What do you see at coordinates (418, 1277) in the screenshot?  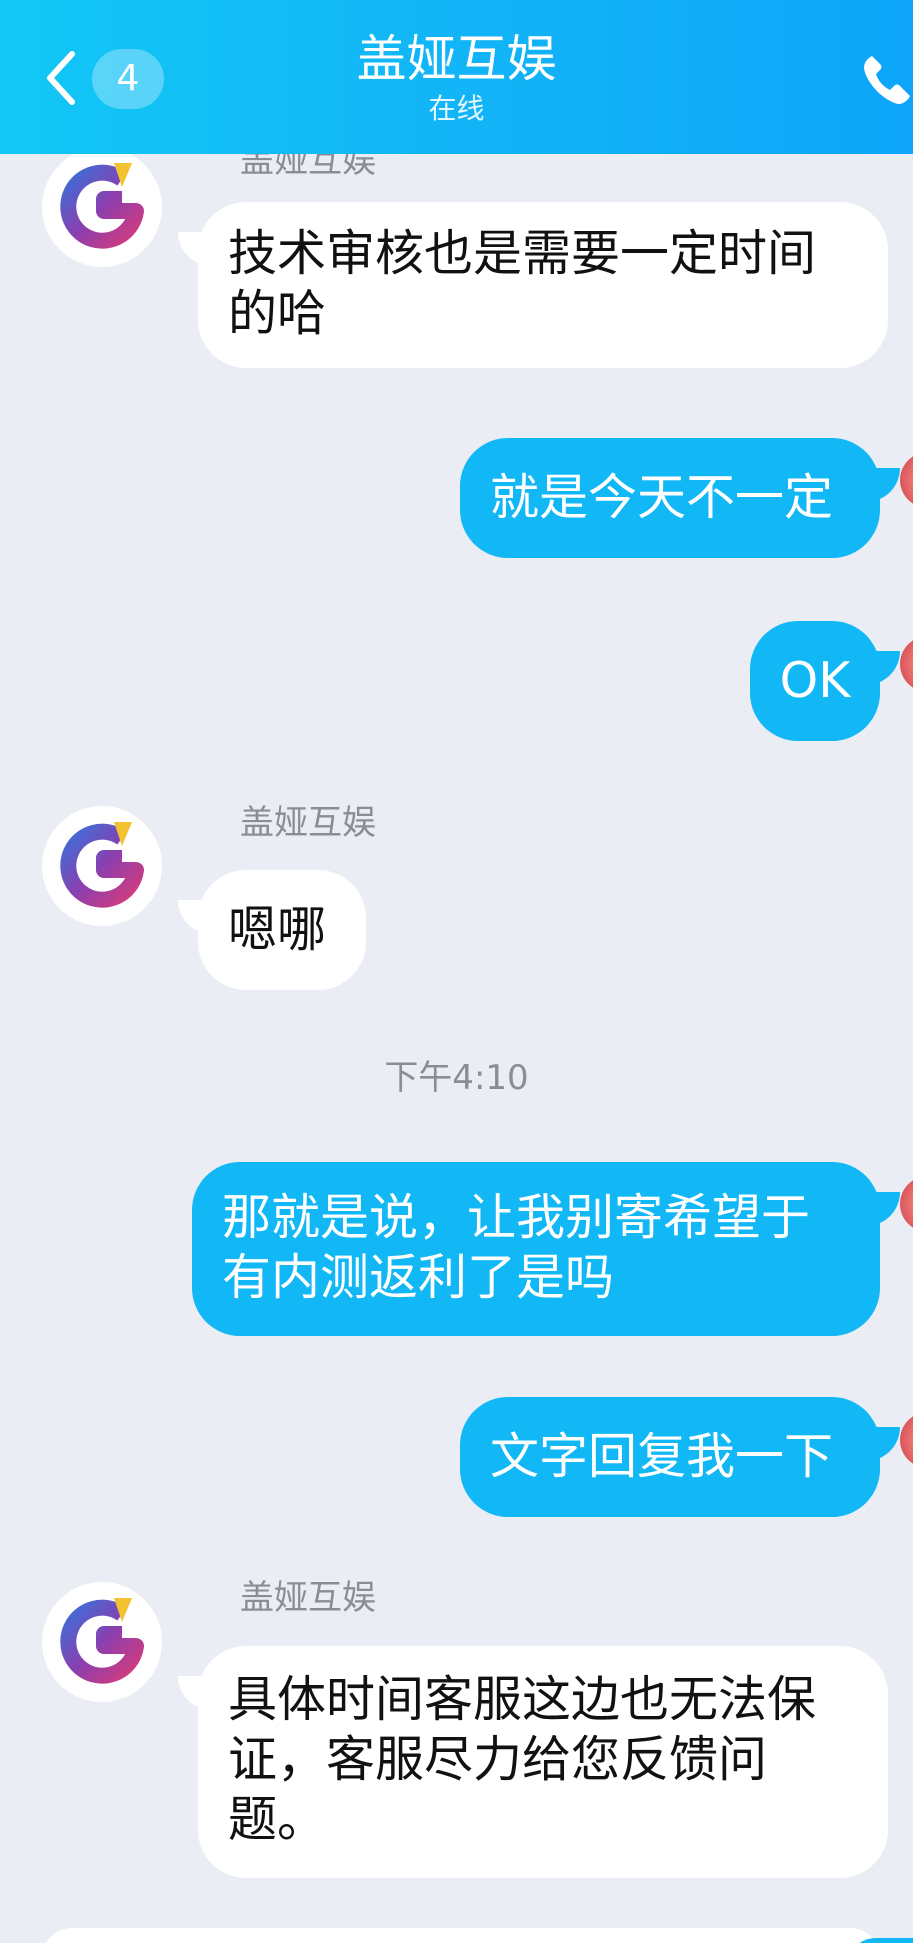 I see `message-text-line: 有内测返利了是吗` at bounding box center [418, 1277].